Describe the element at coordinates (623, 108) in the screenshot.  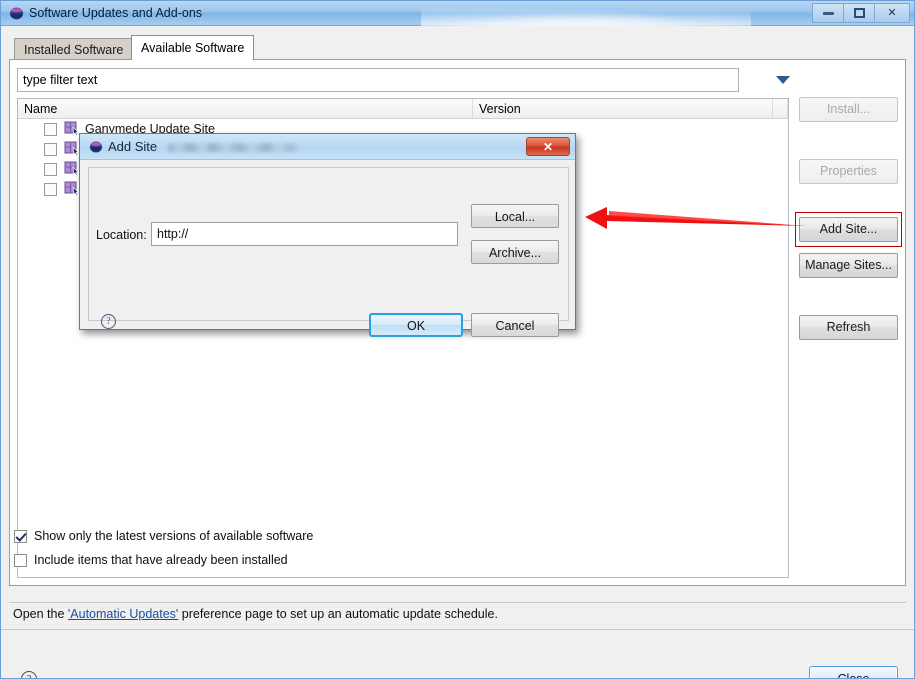
I see `column-header-version: Version` at that location.